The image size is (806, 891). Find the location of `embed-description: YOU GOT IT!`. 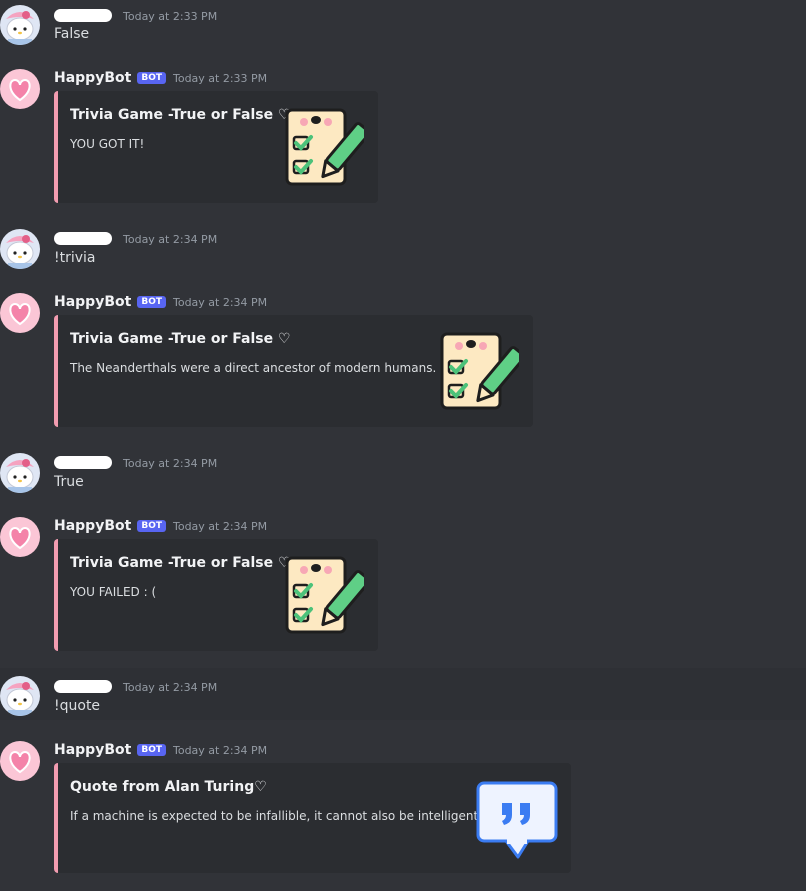

embed-description: YOU GOT IT! is located at coordinates (107, 144).